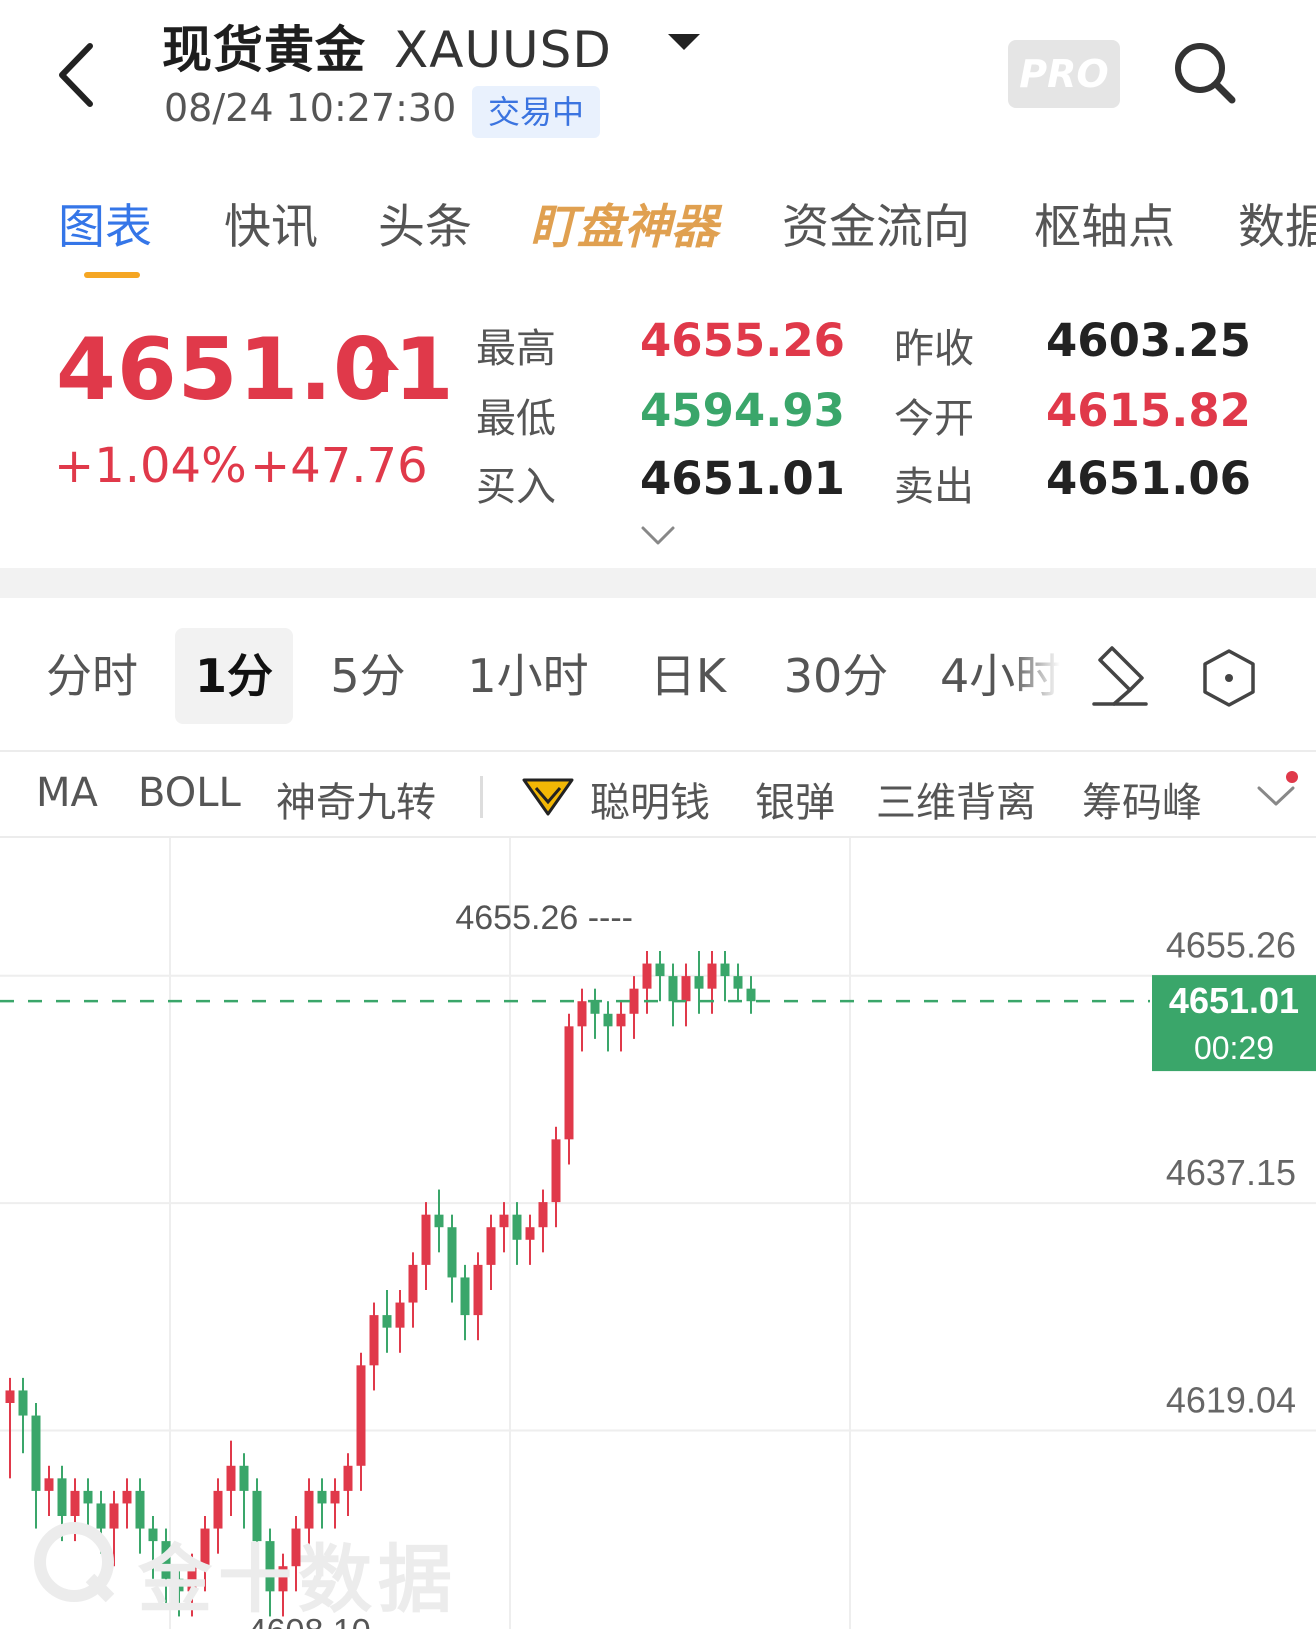 Image resolution: width=1316 pixels, height=1629 pixels. Describe the element at coordinates (624, 222) in the screenshot. I see `tab-market-watch: 盯盘神器` at that location.